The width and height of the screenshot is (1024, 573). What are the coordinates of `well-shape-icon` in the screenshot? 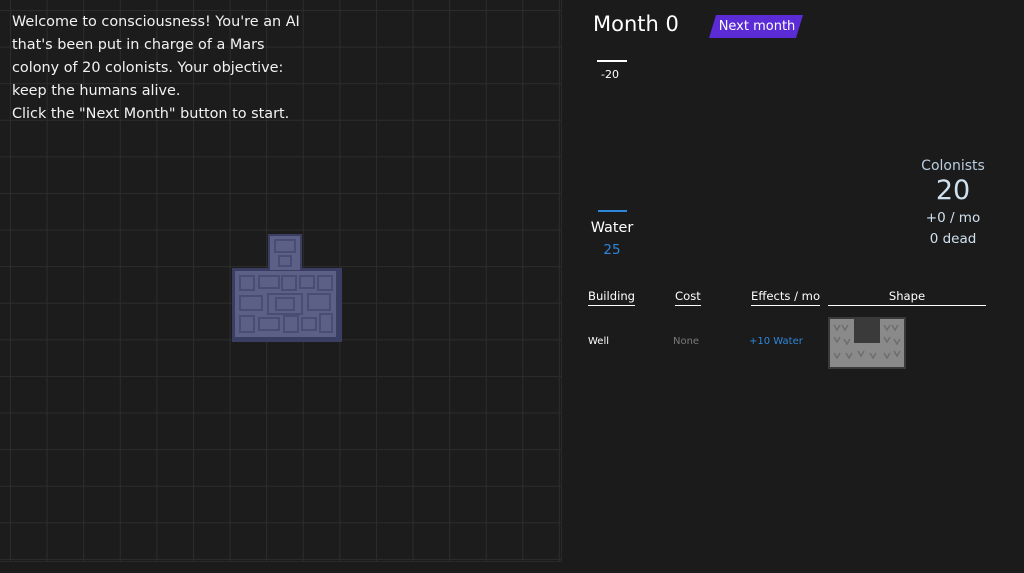 It's located at (867, 343).